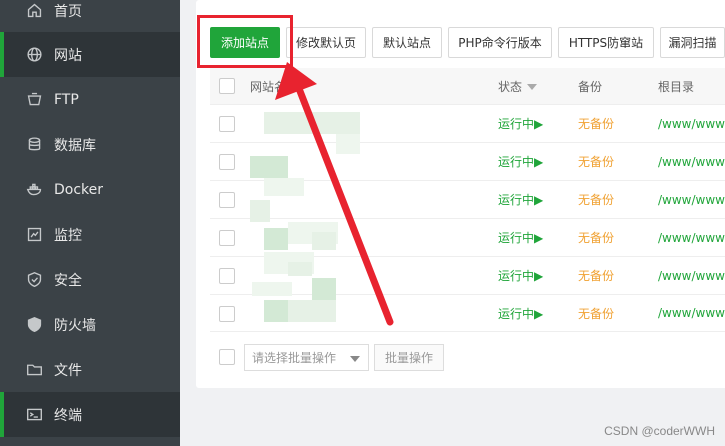 This screenshot has width=725, height=446. What do you see at coordinates (34, 55) in the screenshot?
I see `globe-icon` at bounding box center [34, 55].